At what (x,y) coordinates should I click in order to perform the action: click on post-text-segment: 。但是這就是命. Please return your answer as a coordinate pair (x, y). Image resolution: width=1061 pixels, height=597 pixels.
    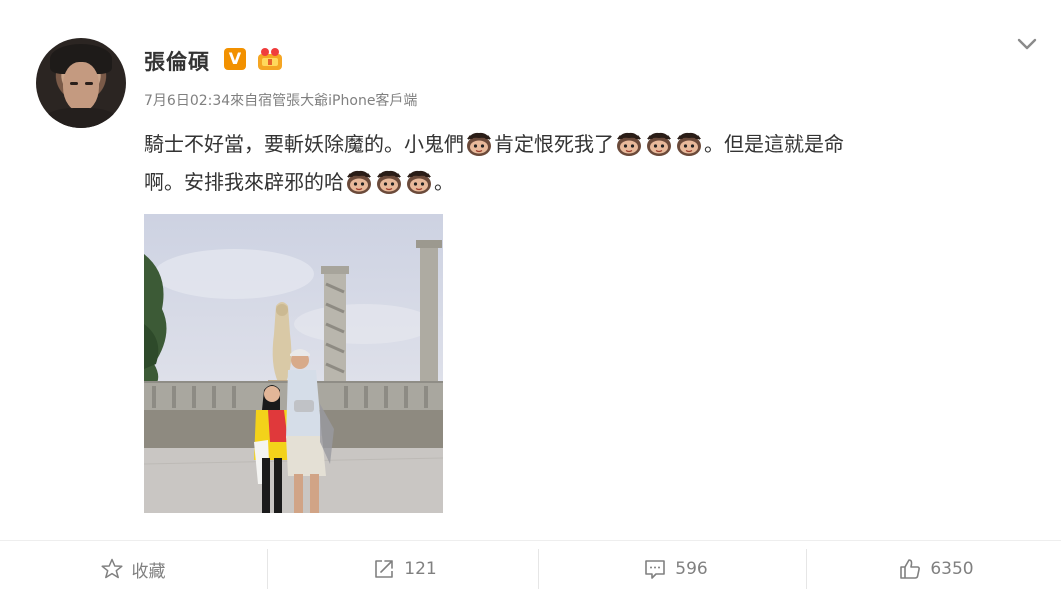
    Looking at the image, I should click on (774, 144).